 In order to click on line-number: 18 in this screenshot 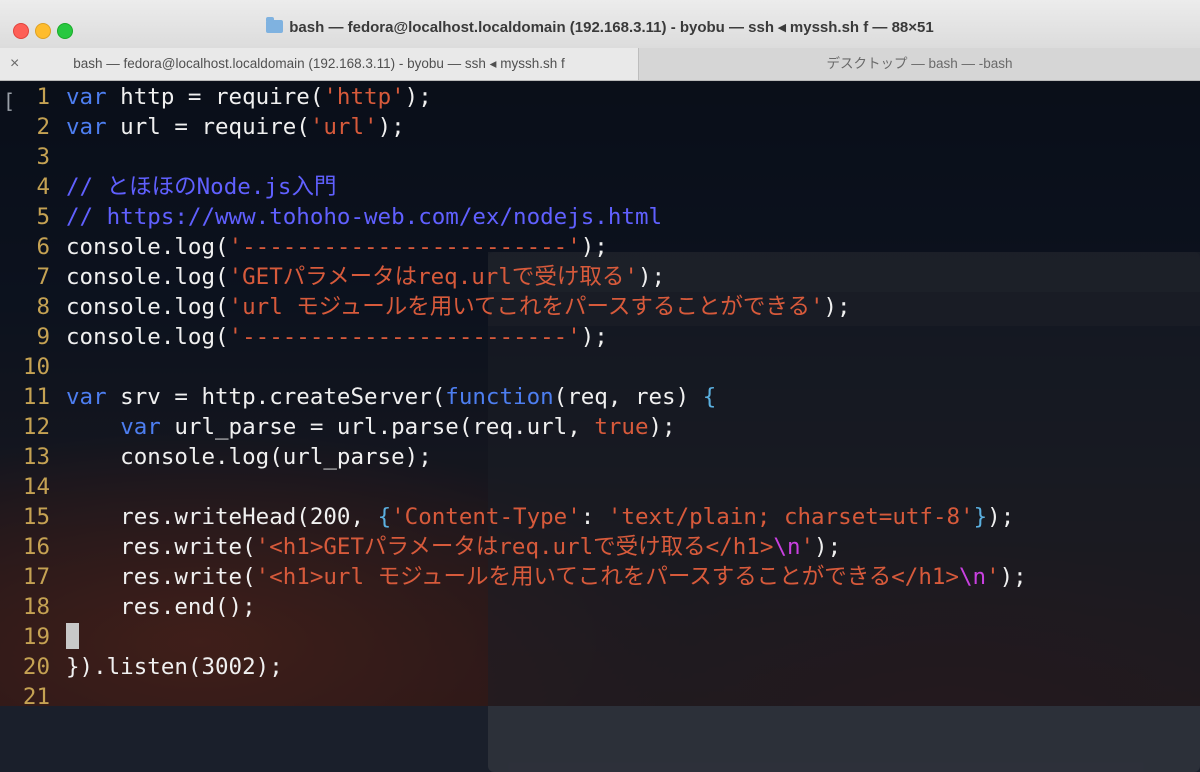, I will do `click(36, 607)`.